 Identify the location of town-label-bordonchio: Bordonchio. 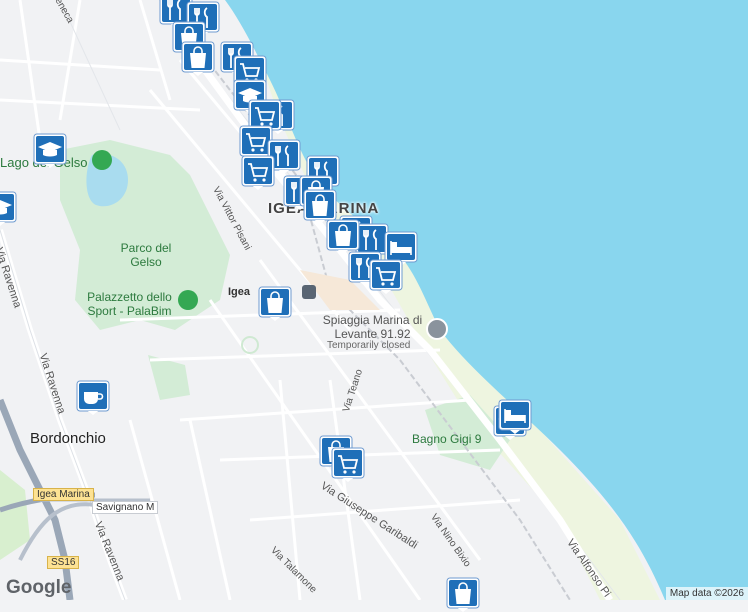
(68, 438).